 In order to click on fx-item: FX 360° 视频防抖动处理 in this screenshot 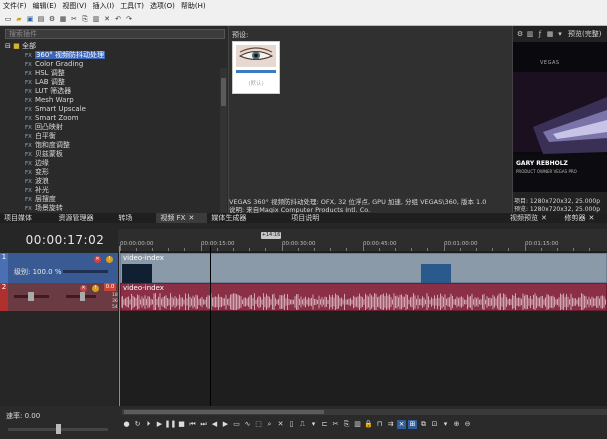, I will do `click(112, 55)`.